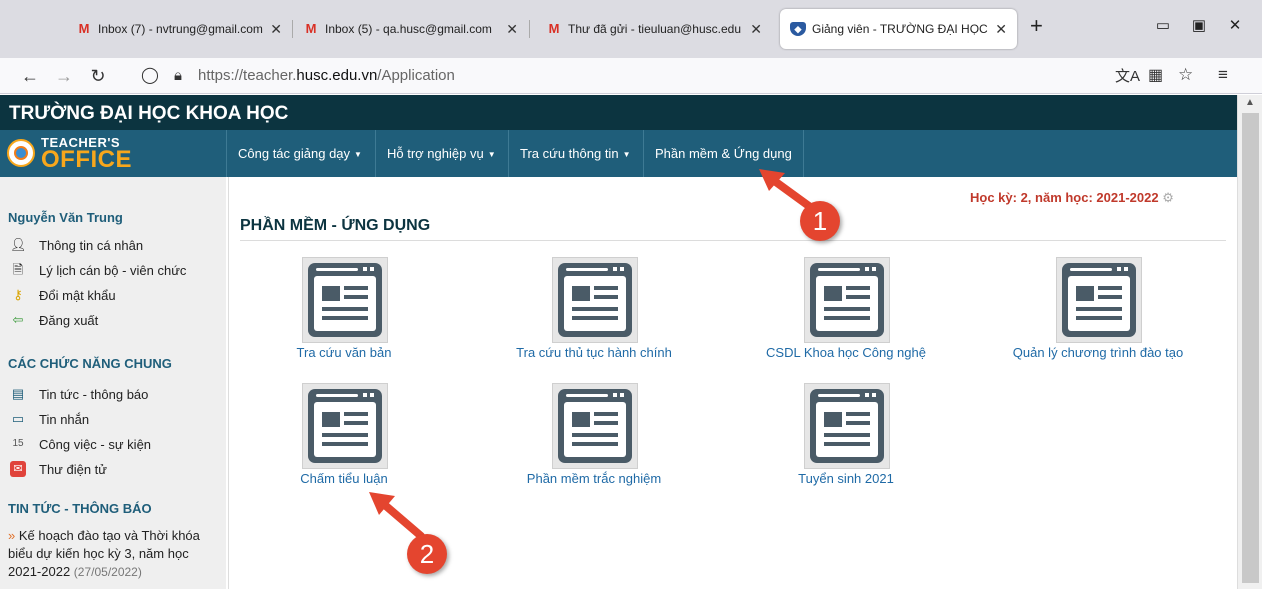 The image size is (1262, 589). I want to click on tab-title: Inbox (7) - nvtrung@gmail.com, so click(180, 29).